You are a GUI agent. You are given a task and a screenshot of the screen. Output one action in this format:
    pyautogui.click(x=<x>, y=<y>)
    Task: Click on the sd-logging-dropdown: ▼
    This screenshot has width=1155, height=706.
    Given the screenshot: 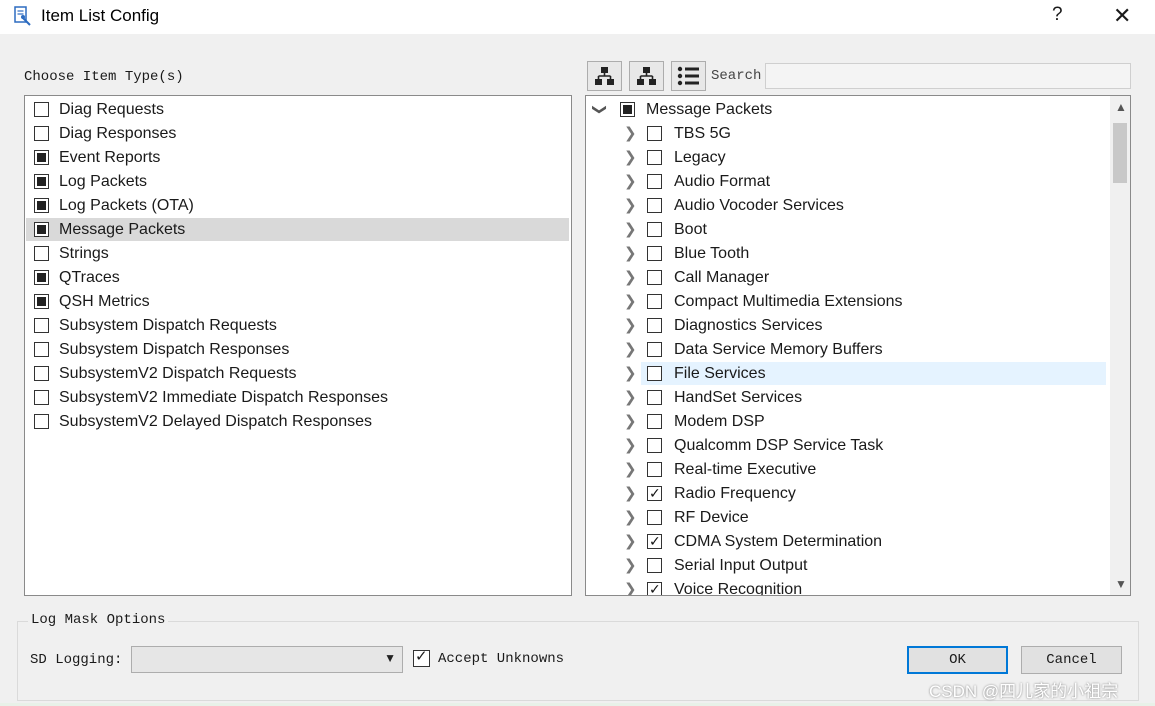 What is the action you would take?
    pyautogui.click(x=267, y=659)
    